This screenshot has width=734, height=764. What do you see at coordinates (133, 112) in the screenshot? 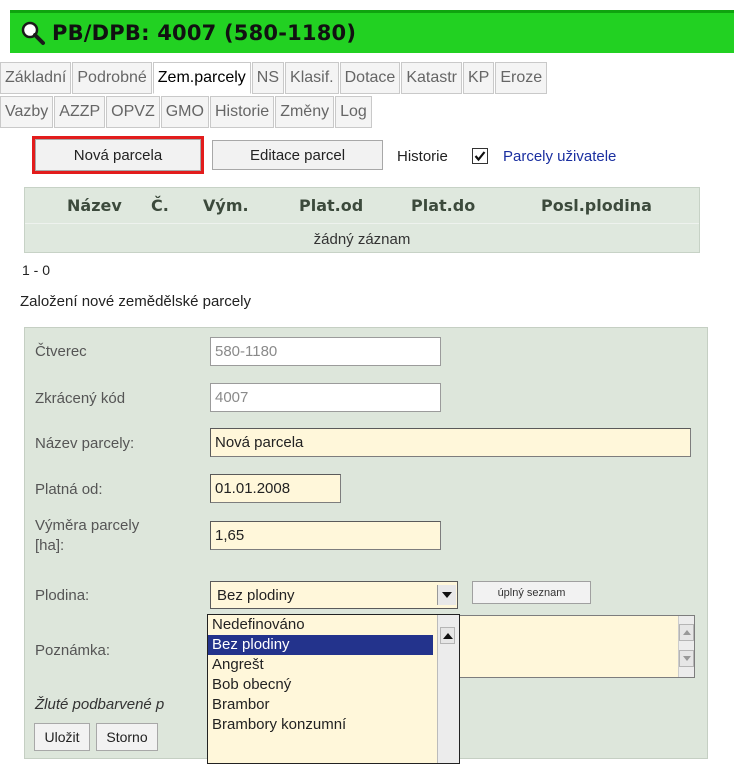
I see `tab-opvz: OPVZ` at bounding box center [133, 112].